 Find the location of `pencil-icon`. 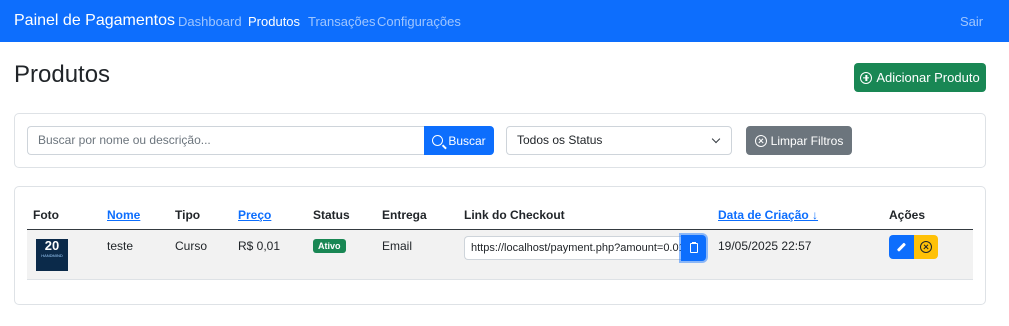

pencil-icon is located at coordinates (901, 247).